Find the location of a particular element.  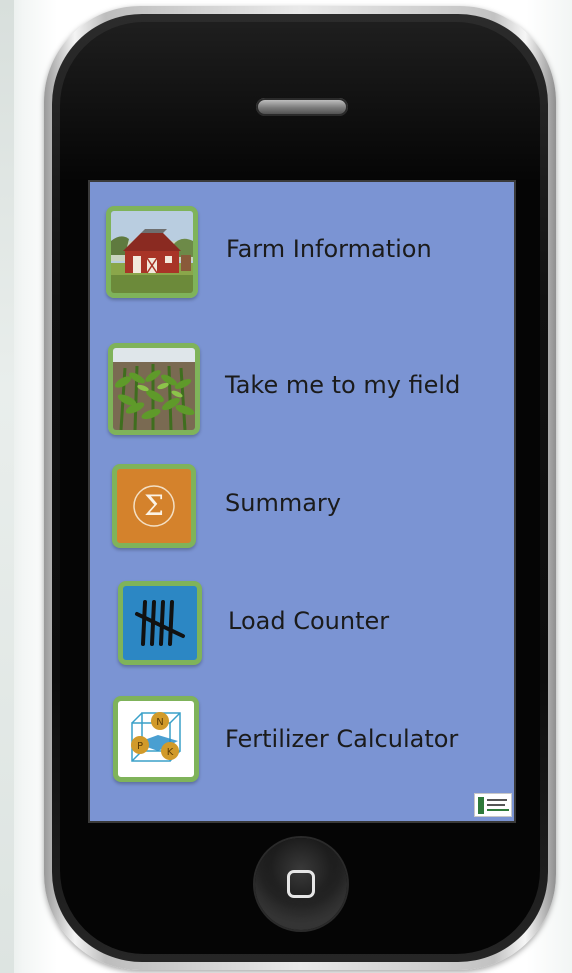

extension-logo is located at coordinates (493, 805).